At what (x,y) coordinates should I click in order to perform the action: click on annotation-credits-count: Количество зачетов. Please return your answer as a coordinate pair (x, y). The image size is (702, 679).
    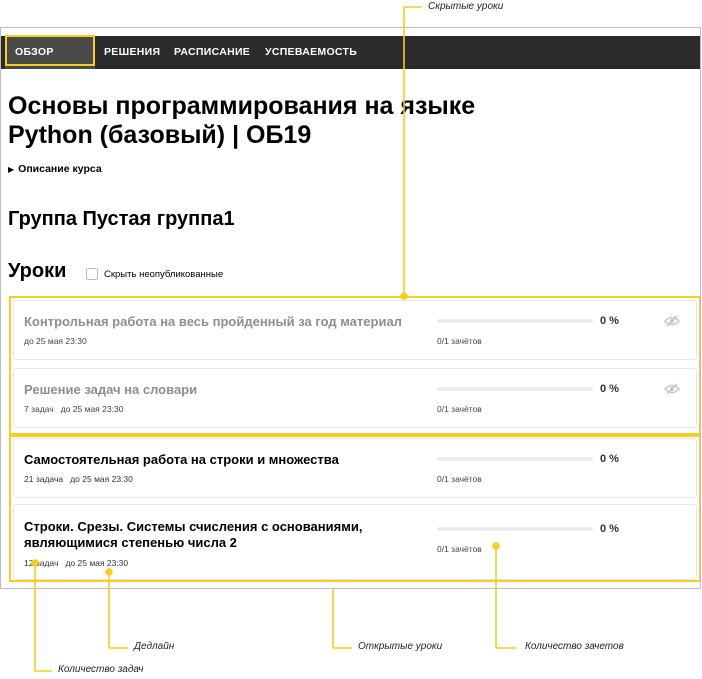
    Looking at the image, I should click on (574, 646).